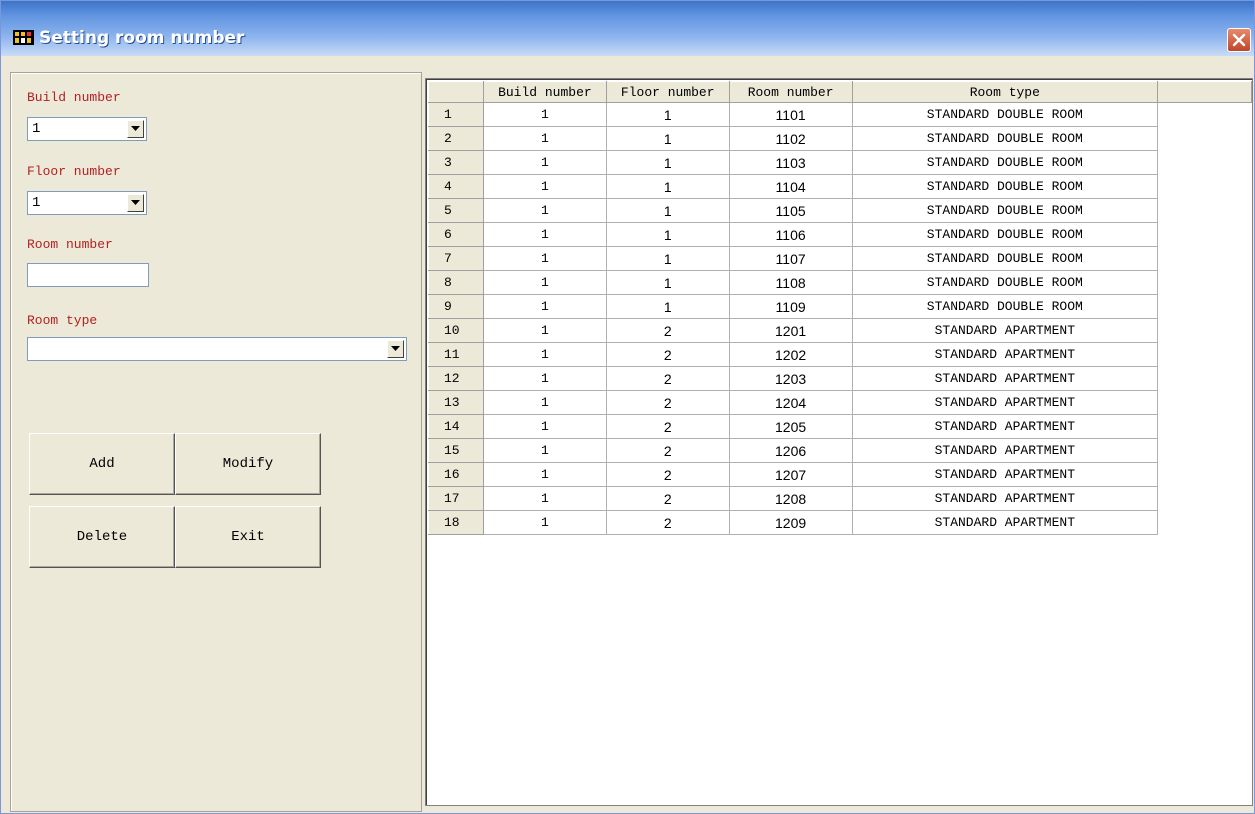 The image size is (1255, 814). What do you see at coordinates (456, 450) in the screenshot?
I see `row-number: 15` at bounding box center [456, 450].